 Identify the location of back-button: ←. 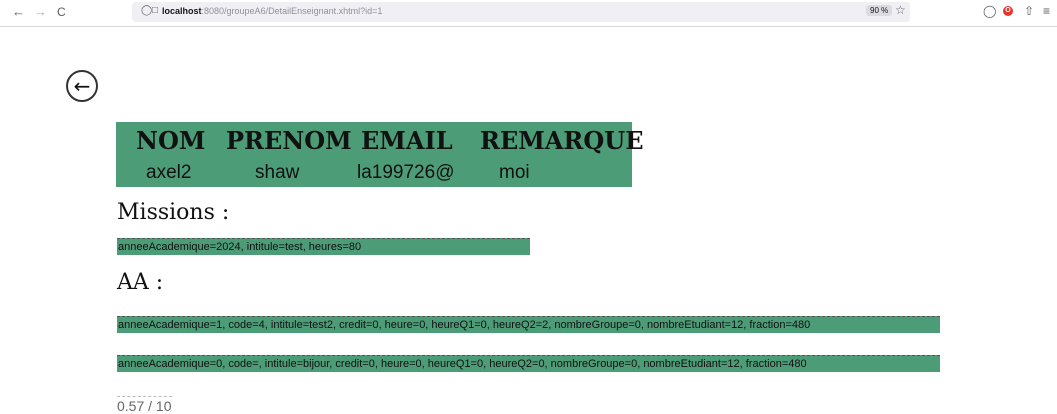
(82, 86).